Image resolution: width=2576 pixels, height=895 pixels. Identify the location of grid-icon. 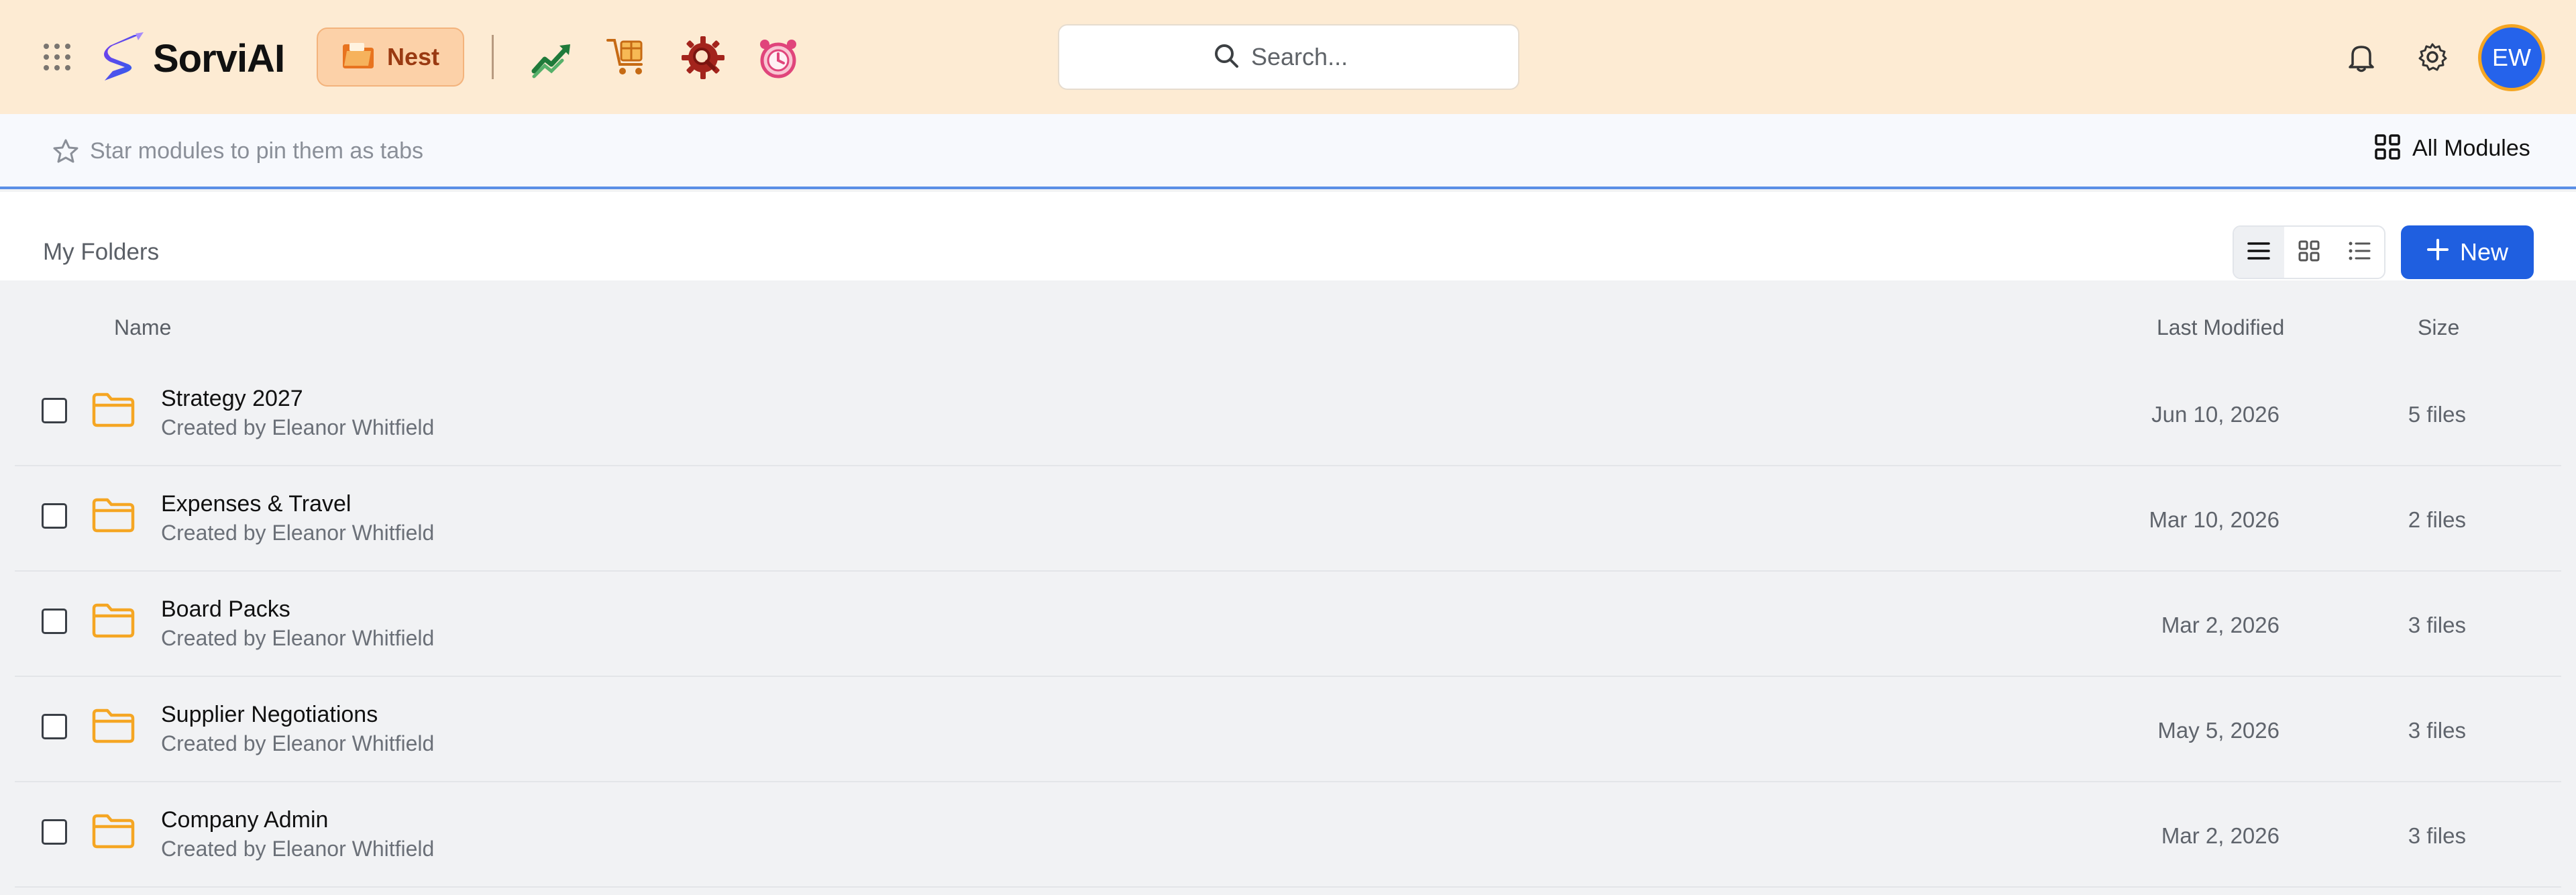
(2387, 149).